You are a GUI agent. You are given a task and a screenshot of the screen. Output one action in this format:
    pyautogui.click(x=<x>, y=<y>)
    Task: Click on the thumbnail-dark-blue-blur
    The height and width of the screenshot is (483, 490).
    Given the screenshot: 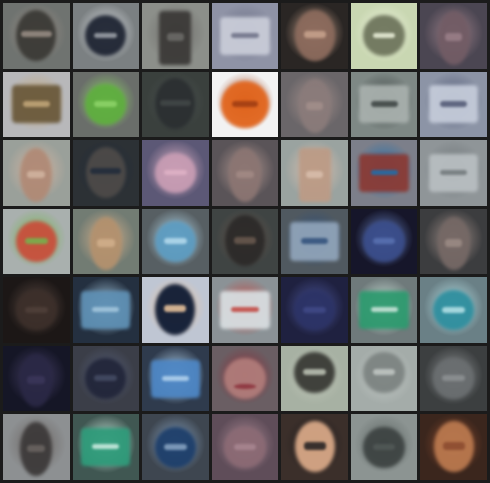 What is the action you would take?
    pyautogui.click(x=314, y=310)
    